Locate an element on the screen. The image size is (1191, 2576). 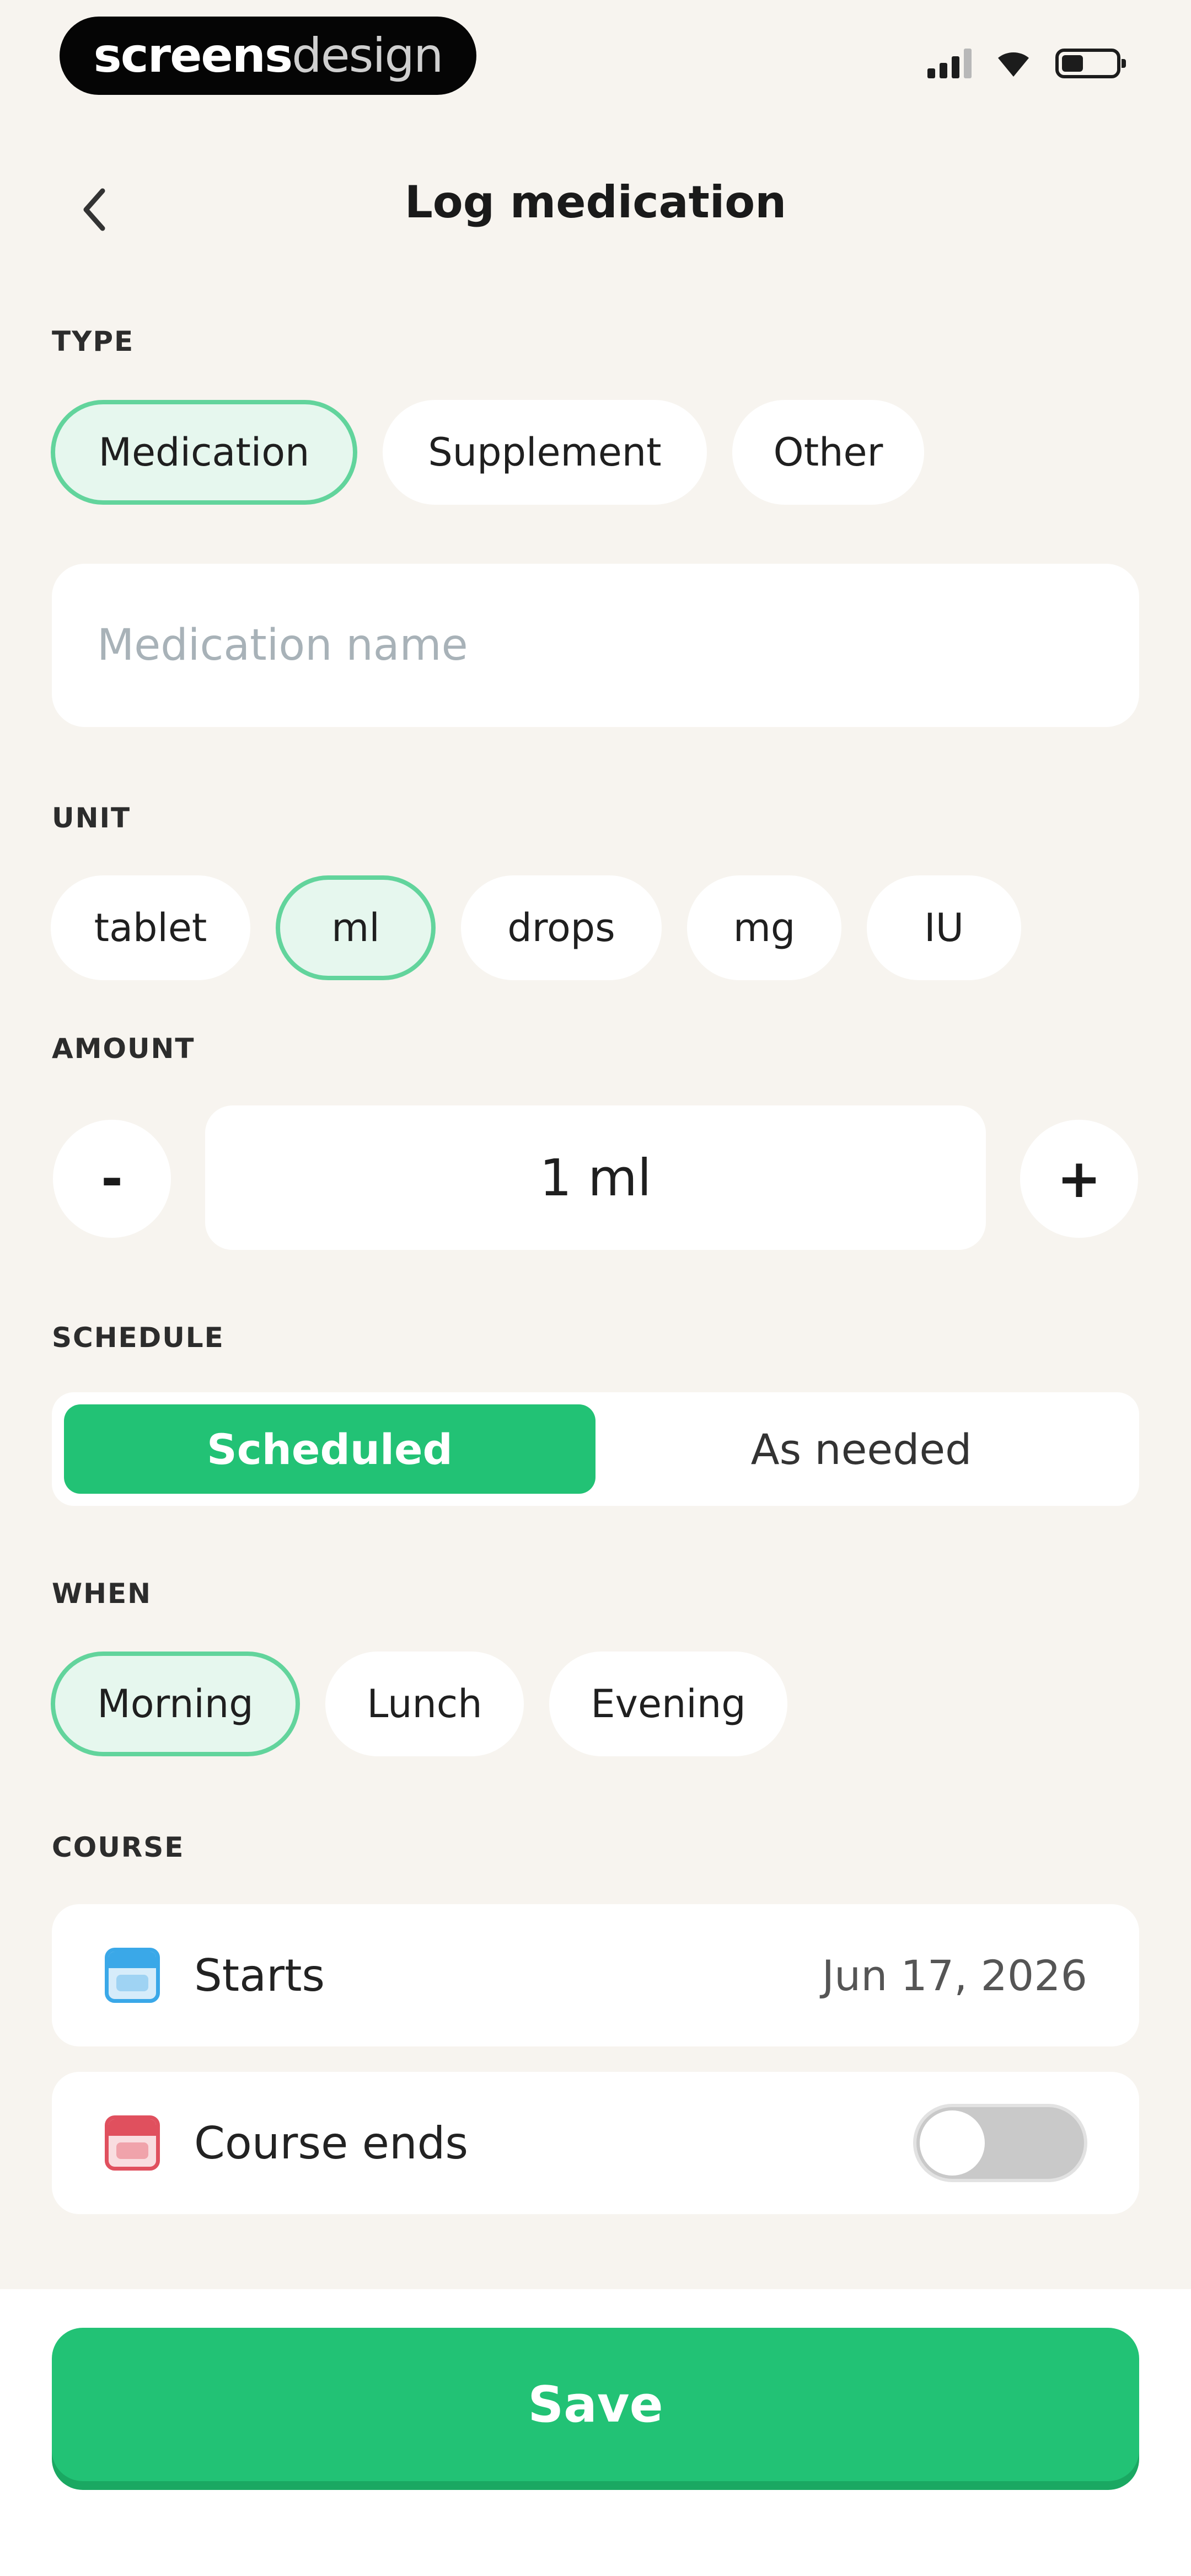
medication-name-field is located at coordinates (595, 645).